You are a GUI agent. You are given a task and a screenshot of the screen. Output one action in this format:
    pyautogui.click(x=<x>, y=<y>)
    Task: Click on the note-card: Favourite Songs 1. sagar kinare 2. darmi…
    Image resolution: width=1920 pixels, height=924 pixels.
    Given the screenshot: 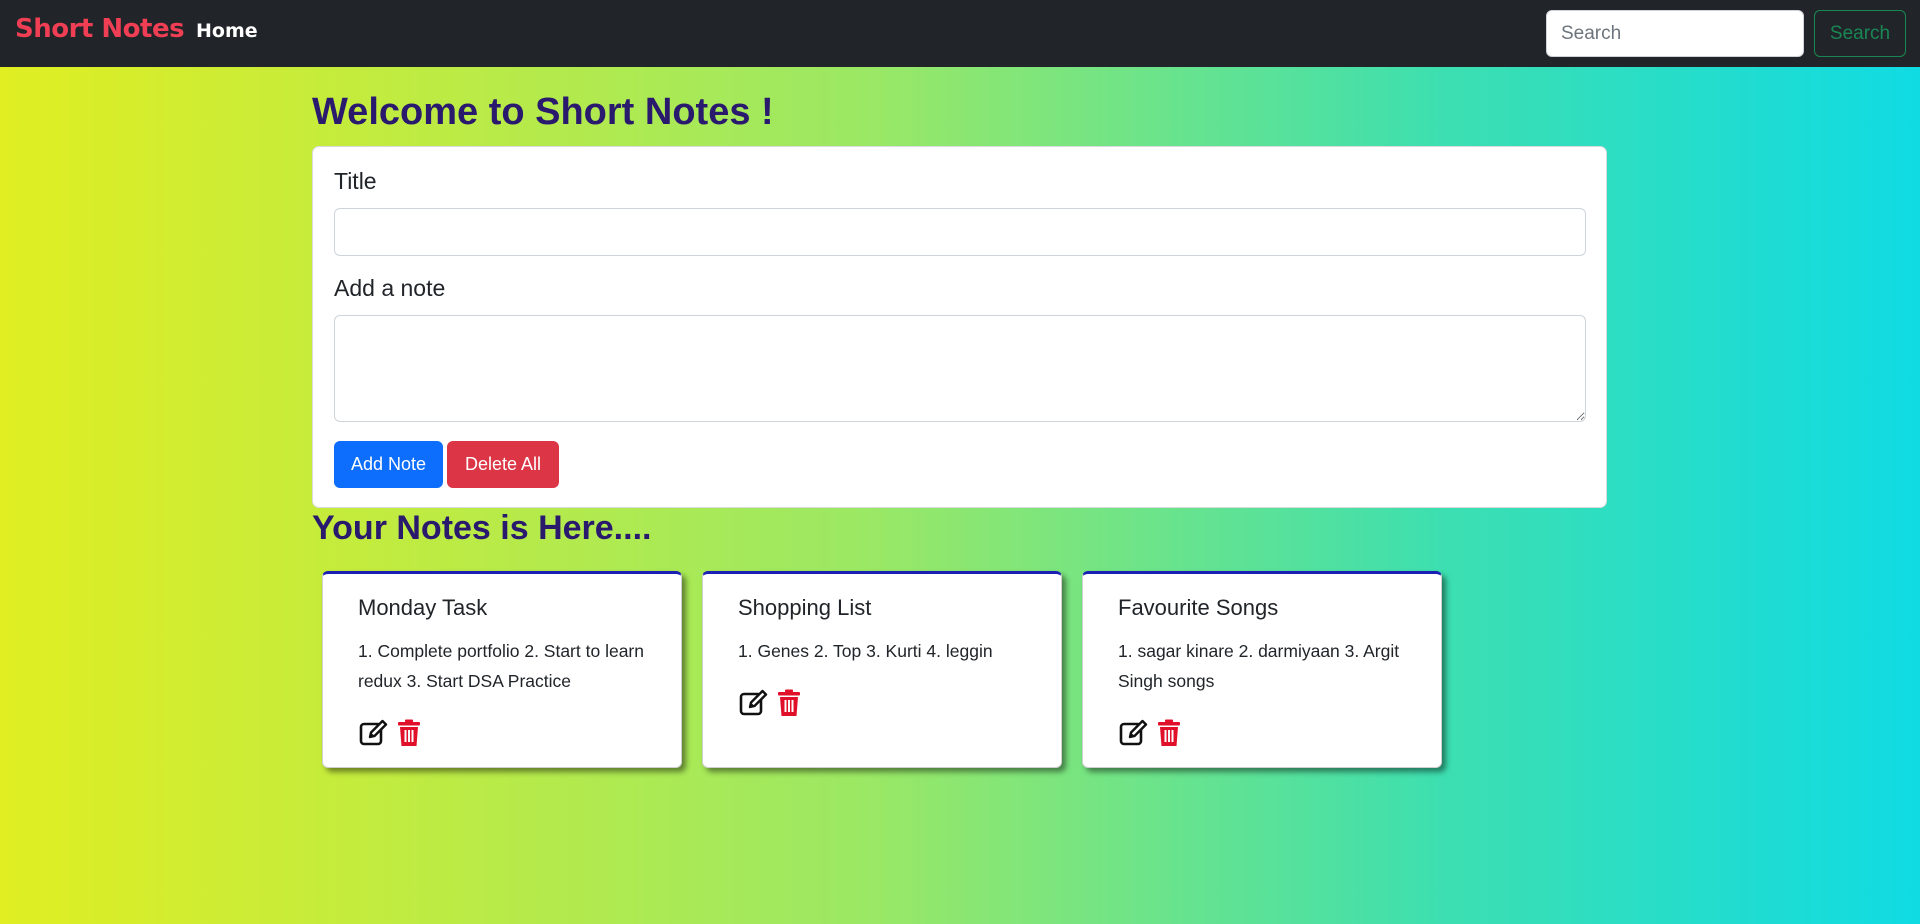 What is the action you would take?
    pyautogui.click(x=1262, y=669)
    